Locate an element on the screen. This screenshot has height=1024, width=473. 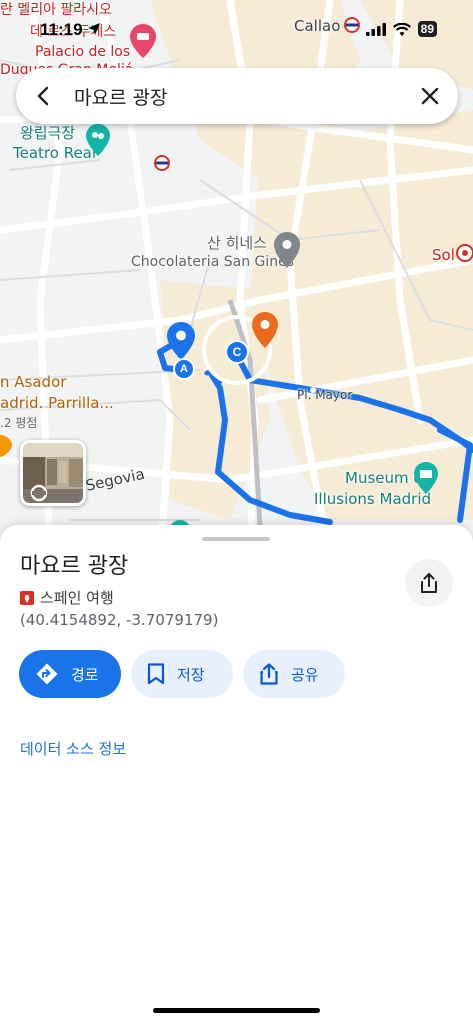
search-input: 마요르 광장 is located at coordinates (236, 96).